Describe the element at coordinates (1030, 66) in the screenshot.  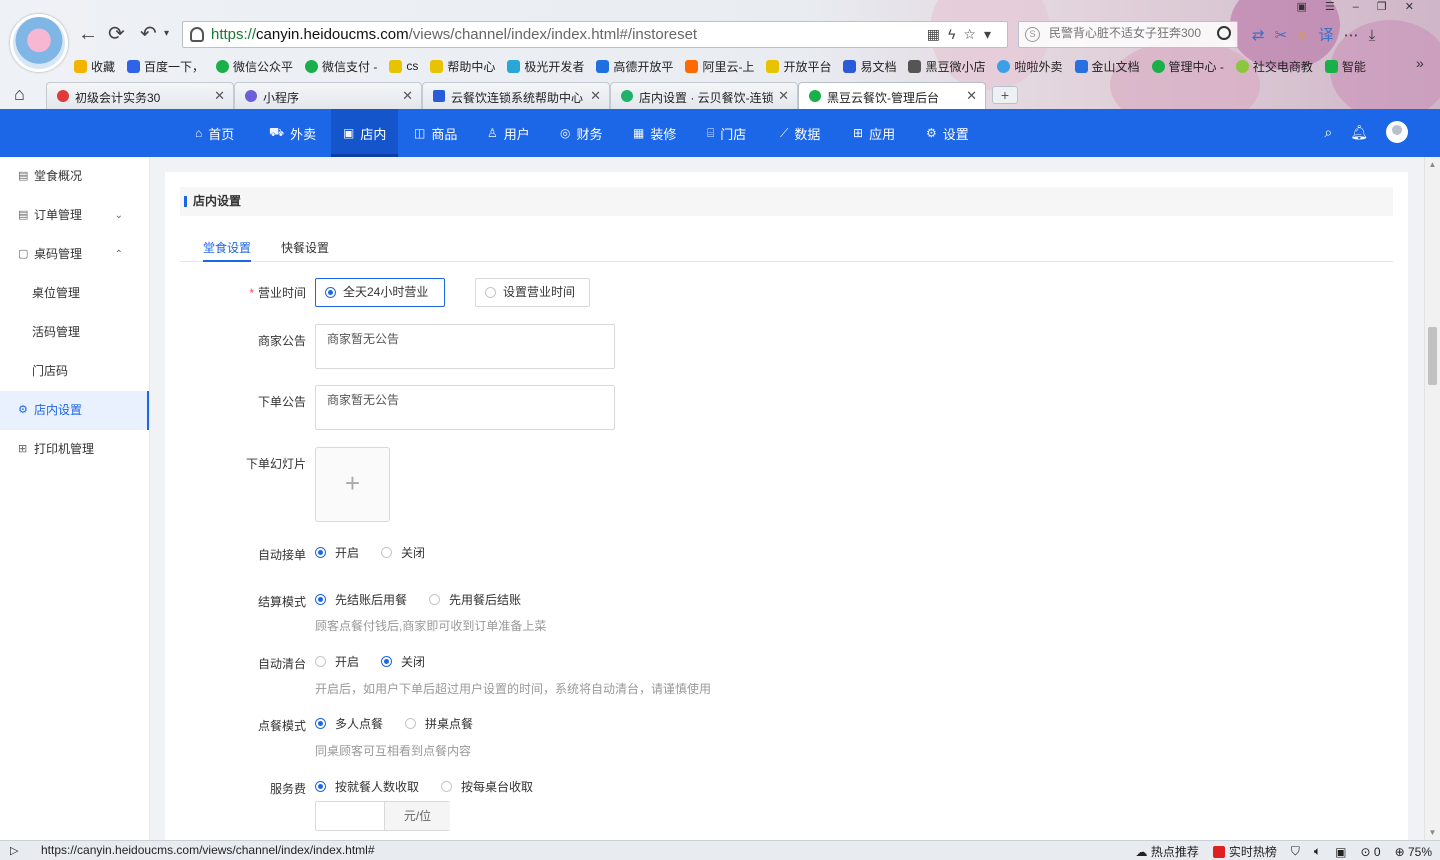
I see `bookmark-item: 啦啦外卖` at that location.